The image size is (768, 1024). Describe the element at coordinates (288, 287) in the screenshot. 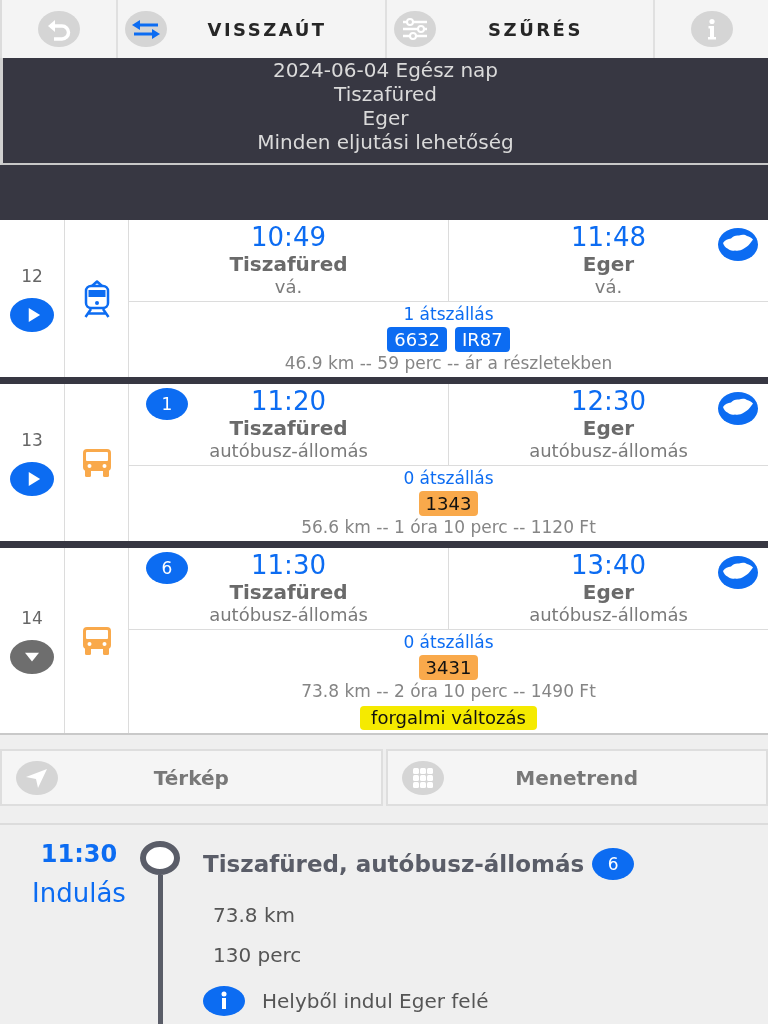

I see `departure-station: vá.` at that location.